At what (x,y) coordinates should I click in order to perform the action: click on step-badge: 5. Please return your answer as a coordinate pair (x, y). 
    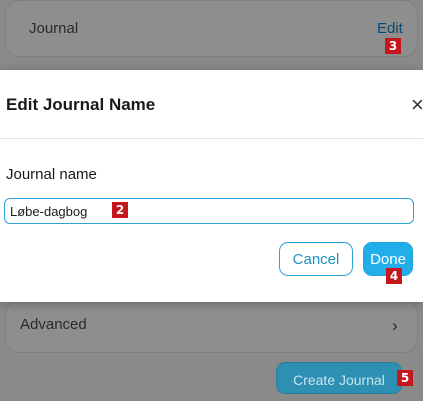
    Looking at the image, I should click on (405, 378).